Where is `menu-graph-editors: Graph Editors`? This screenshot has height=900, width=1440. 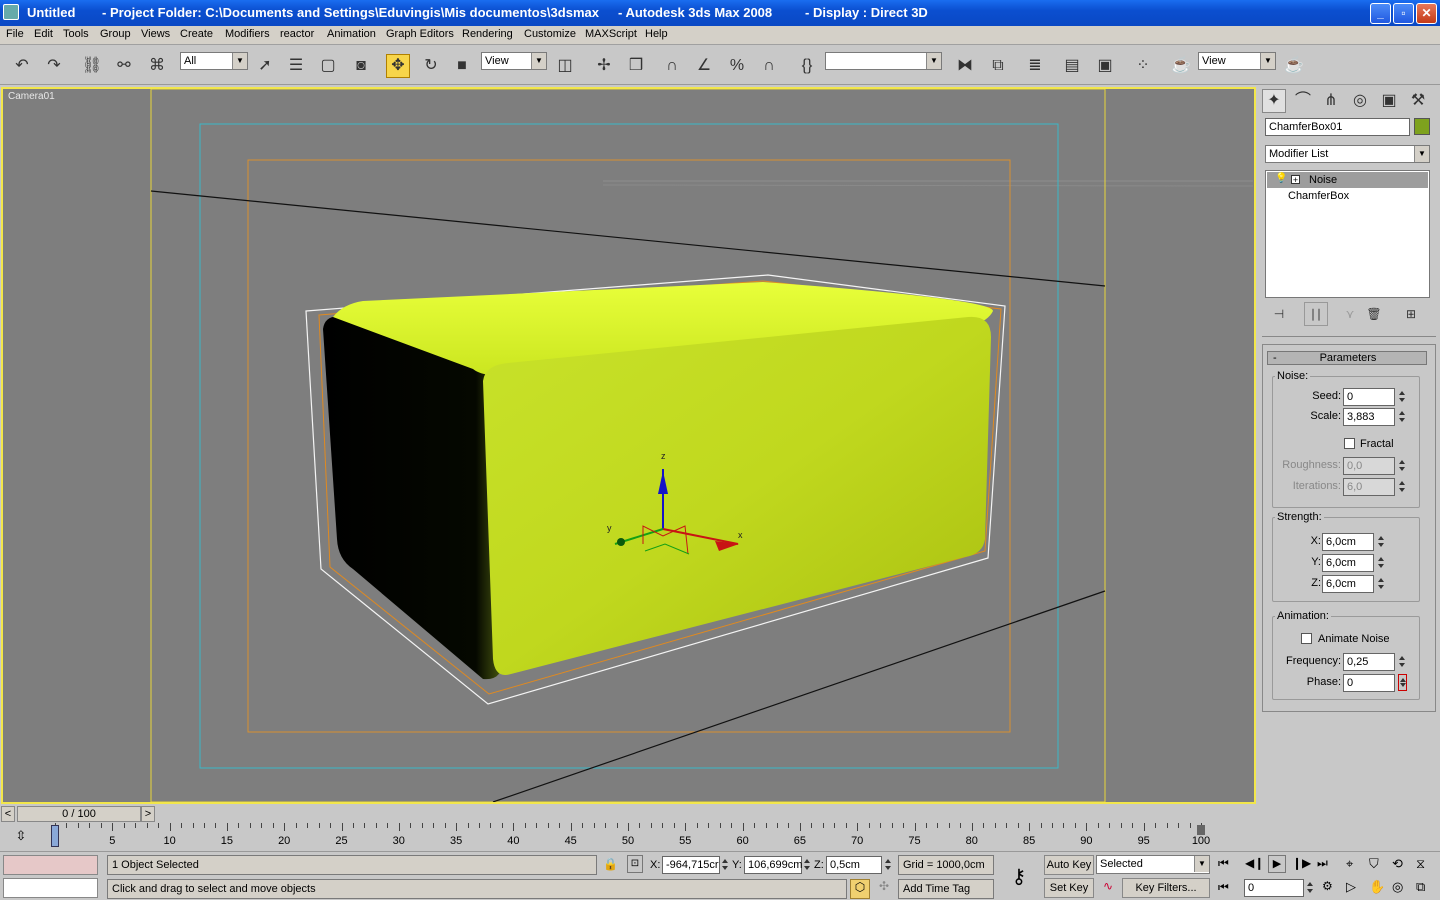 menu-graph-editors: Graph Editors is located at coordinates (420, 34).